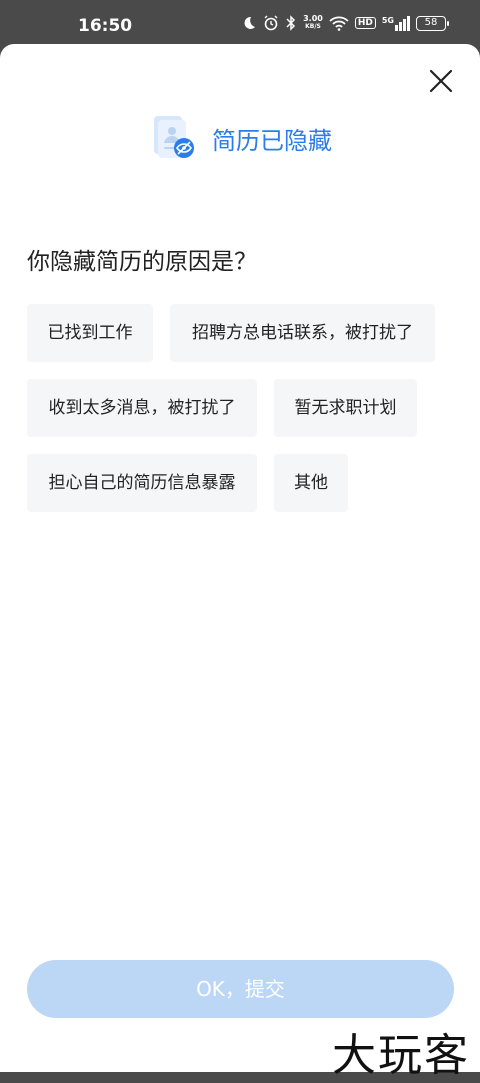  What do you see at coordinates (142, 483) in the screenshot?
I see `reason-chip-privacy-concern: 担心自己的简历信息暴露` at bounding box center [142, 483].